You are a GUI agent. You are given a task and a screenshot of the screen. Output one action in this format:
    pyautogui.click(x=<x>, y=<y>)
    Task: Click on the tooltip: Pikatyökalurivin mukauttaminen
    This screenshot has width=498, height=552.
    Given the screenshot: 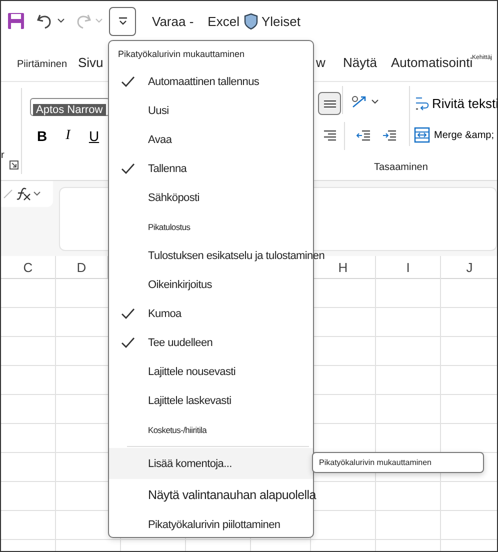 What is the action you would take?
    pyautogui.click(x=398, y=462)
    